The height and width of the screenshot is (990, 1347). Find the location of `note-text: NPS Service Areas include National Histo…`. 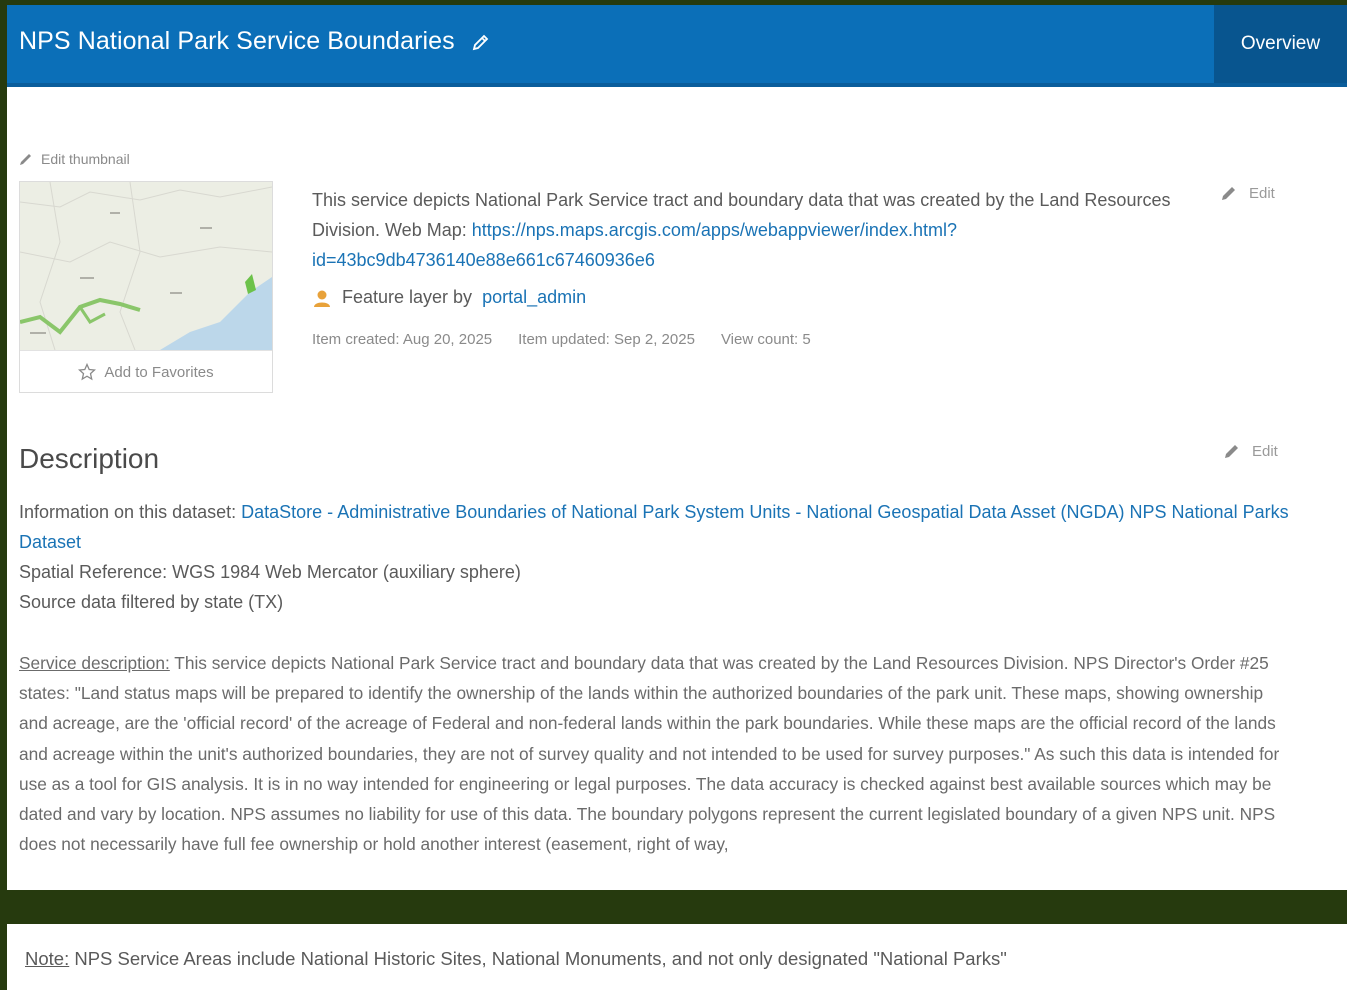

note-text: NPS Service Areas include National Histo… is located at coordinates (538, 958).